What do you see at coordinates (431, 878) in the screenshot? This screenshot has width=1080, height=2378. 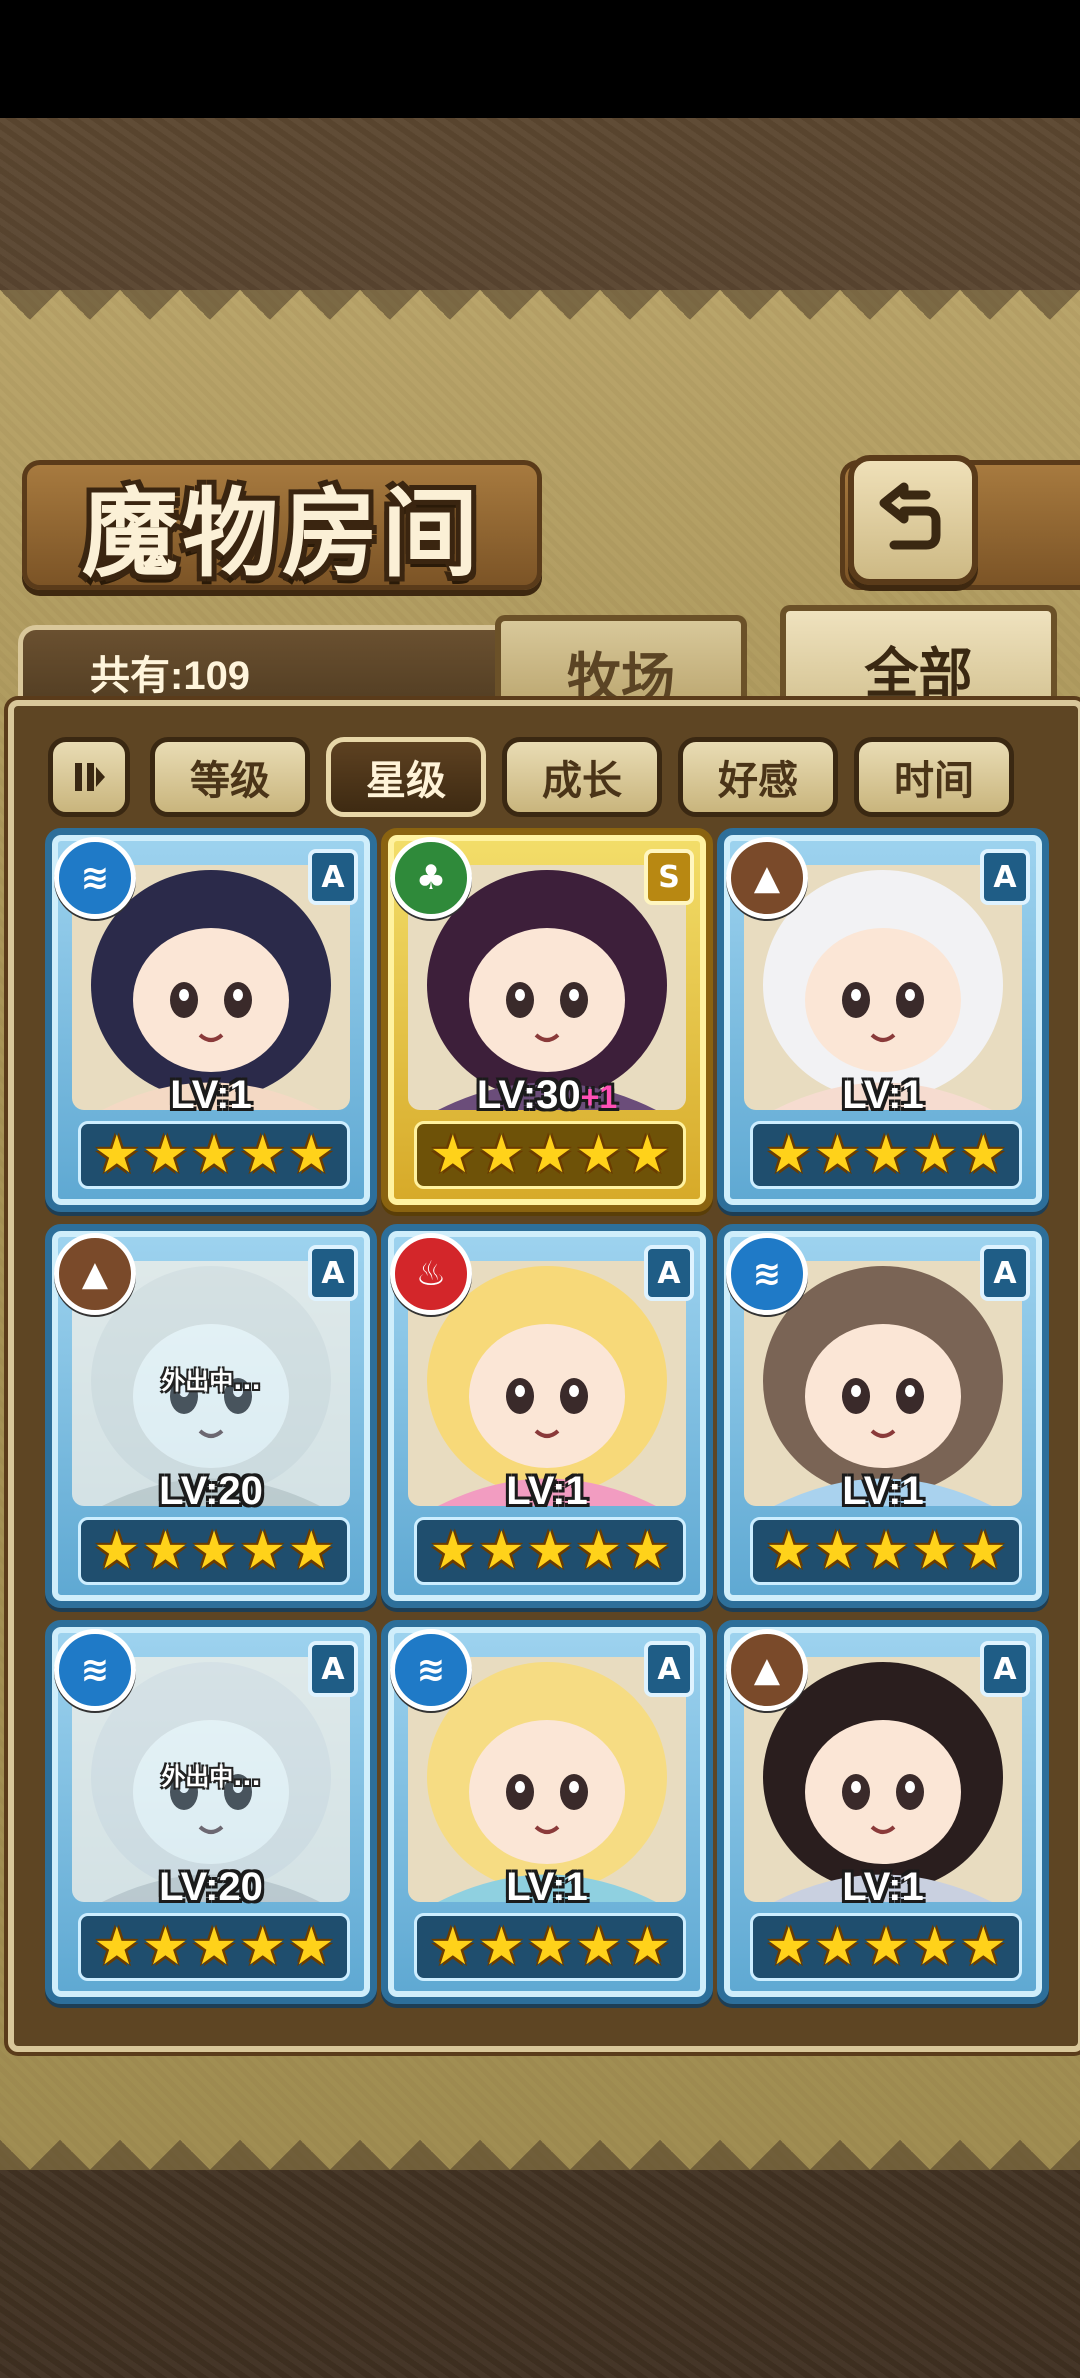 I see `wood-element-icon: ♣` at bounding box center [431, 878].